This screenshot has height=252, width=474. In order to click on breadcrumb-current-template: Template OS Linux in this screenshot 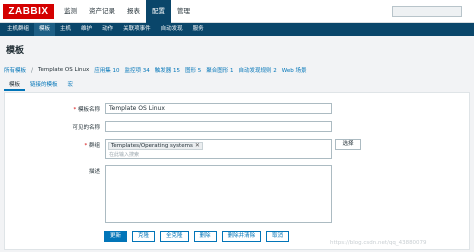, I will do `click(64, 70)`.